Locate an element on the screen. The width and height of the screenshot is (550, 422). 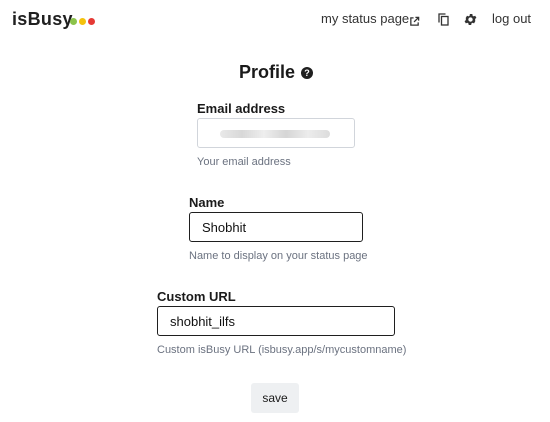
app-logo: isBusy is located at coordinates (42, 19).